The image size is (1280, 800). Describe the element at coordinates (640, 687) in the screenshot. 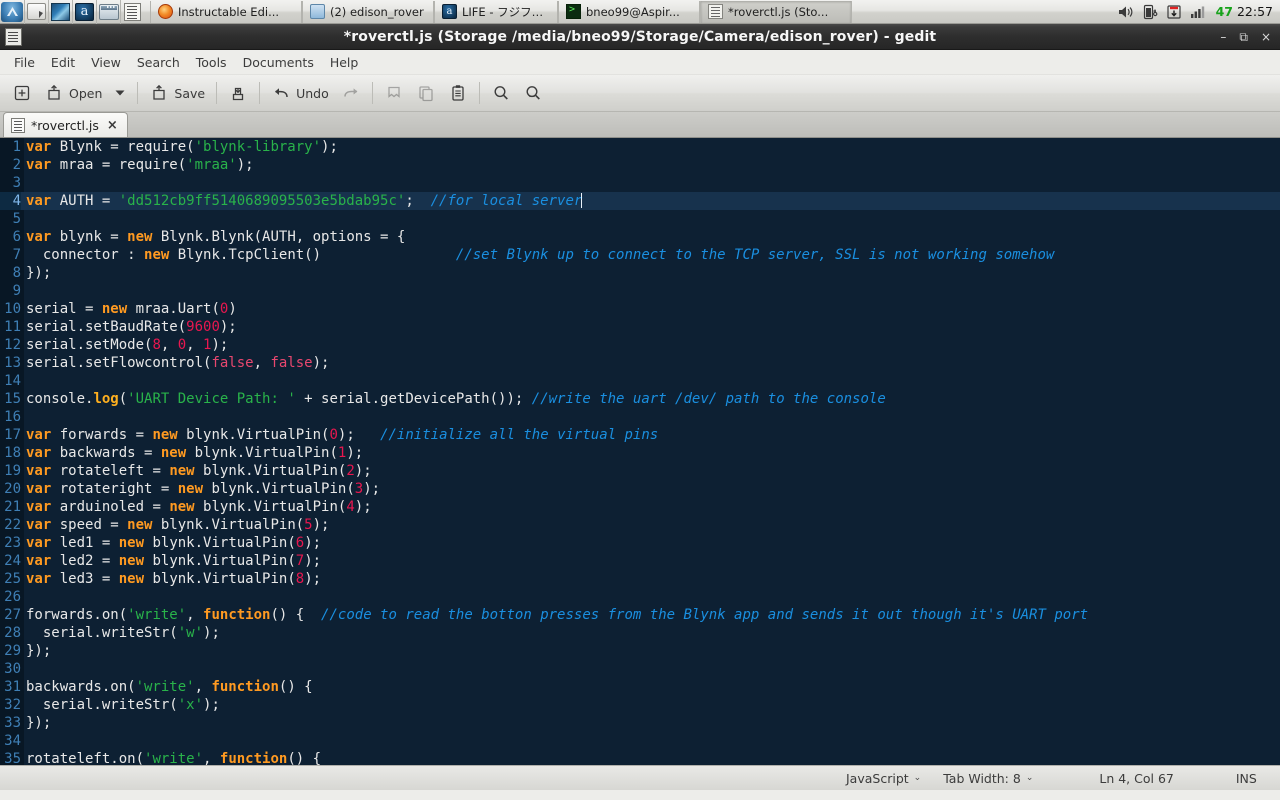

I see `code-line: 31 backwards.on('write', function() {` at that location.